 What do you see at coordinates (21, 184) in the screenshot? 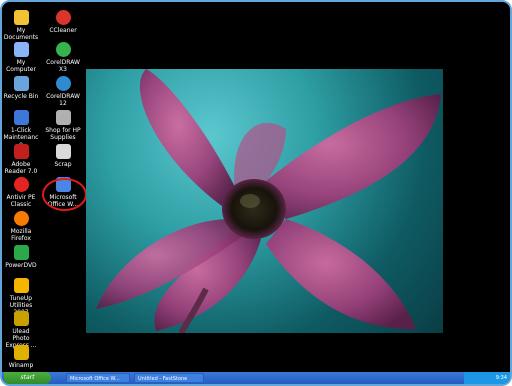
I see `antivir-icon` at bounding box center [21, 184].